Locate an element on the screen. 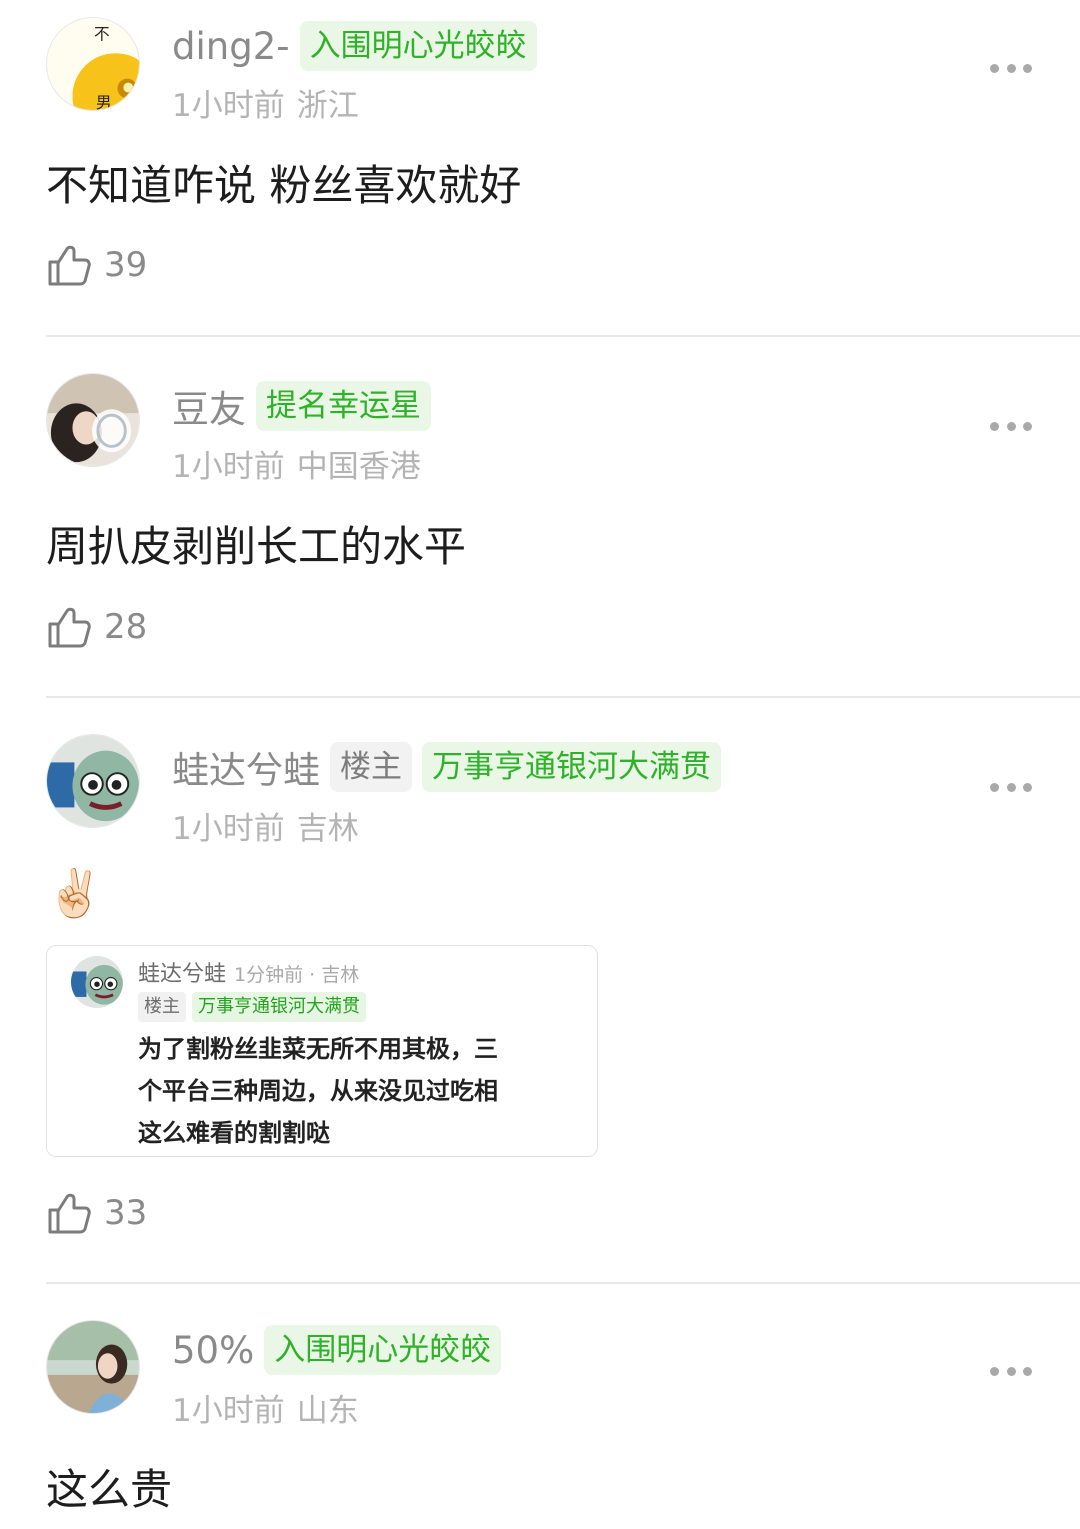 The image size is (1080, 1529). like-button: 39 is located at coordinates (96, 265).